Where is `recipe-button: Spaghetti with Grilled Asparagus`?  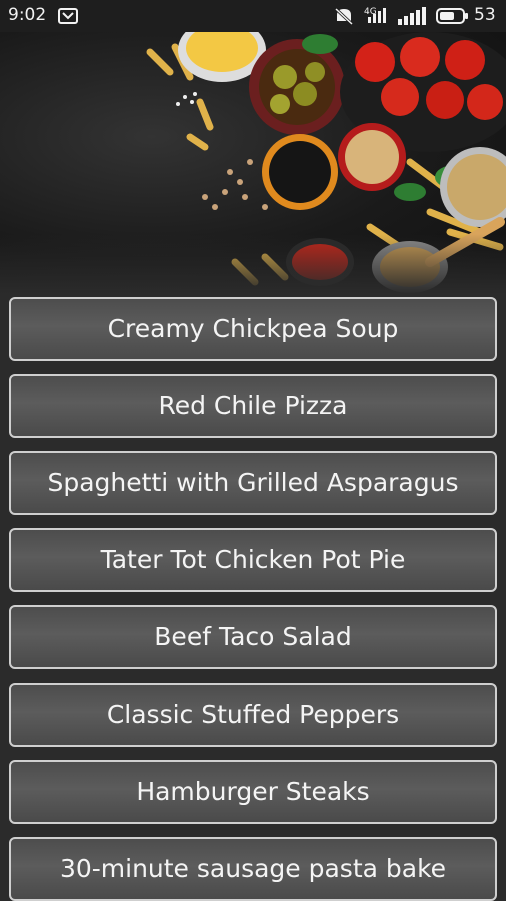 recipe-button: Spaghetti with Grilled Asparagus is located at coordinates (253, 483).